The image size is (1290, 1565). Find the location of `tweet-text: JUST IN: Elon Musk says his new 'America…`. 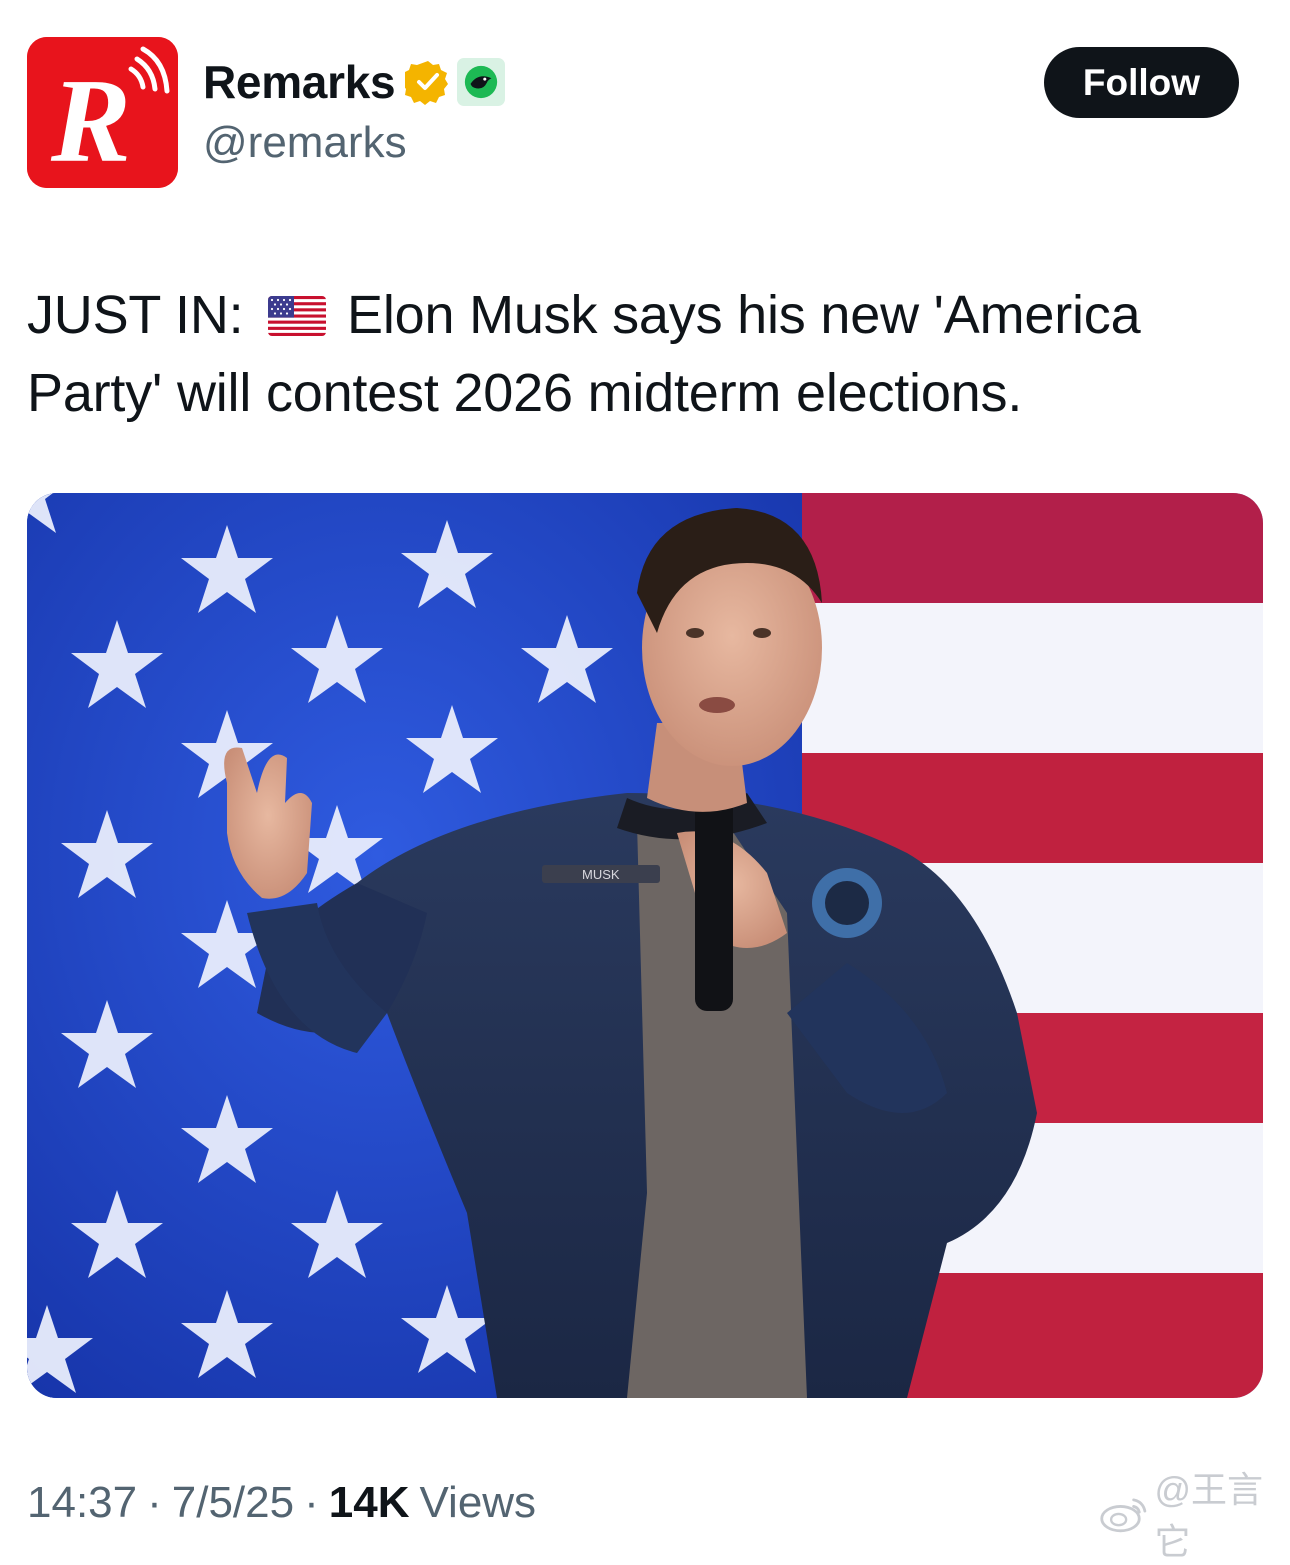

tweet-text: JUST IN: Elon Musk says his new 'America… is located at coordinates (642, 354).